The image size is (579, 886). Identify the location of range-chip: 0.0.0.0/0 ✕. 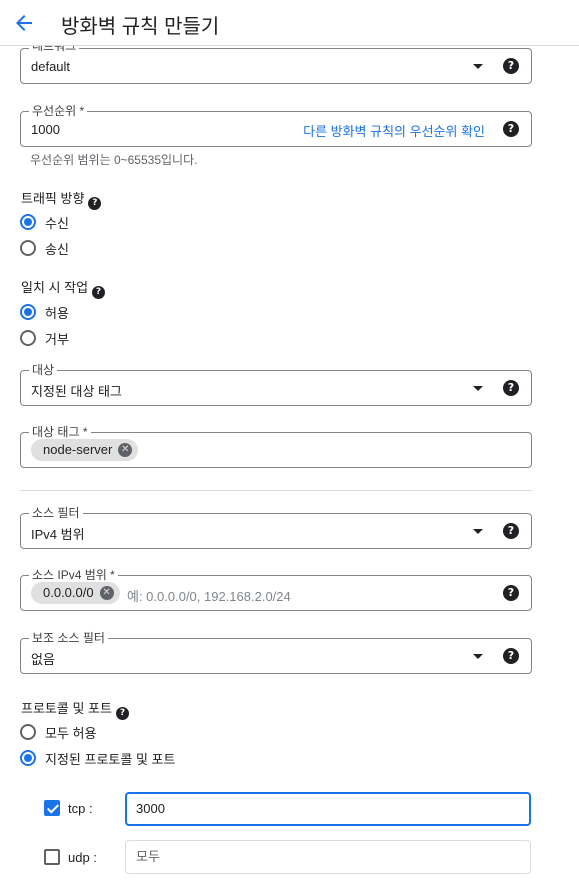
(75, 593).